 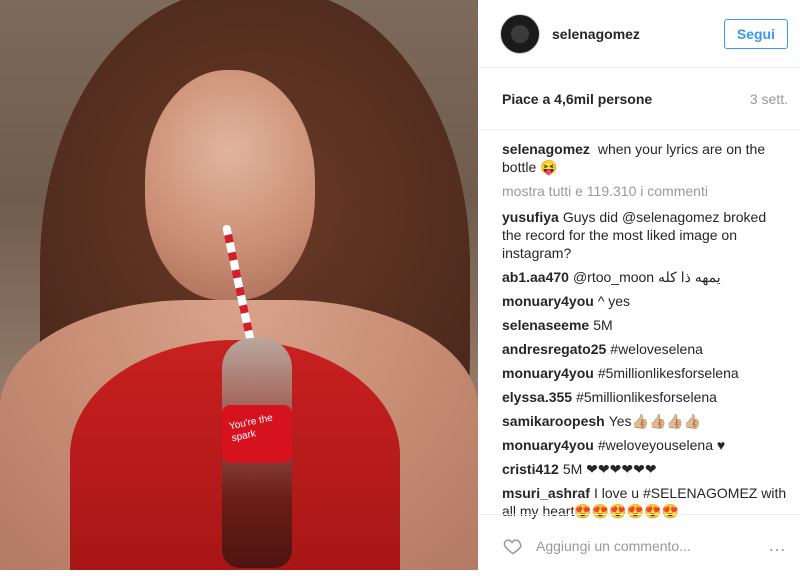 I want to click on post-header: selenagomez Segui, so click(x=639, y=34).